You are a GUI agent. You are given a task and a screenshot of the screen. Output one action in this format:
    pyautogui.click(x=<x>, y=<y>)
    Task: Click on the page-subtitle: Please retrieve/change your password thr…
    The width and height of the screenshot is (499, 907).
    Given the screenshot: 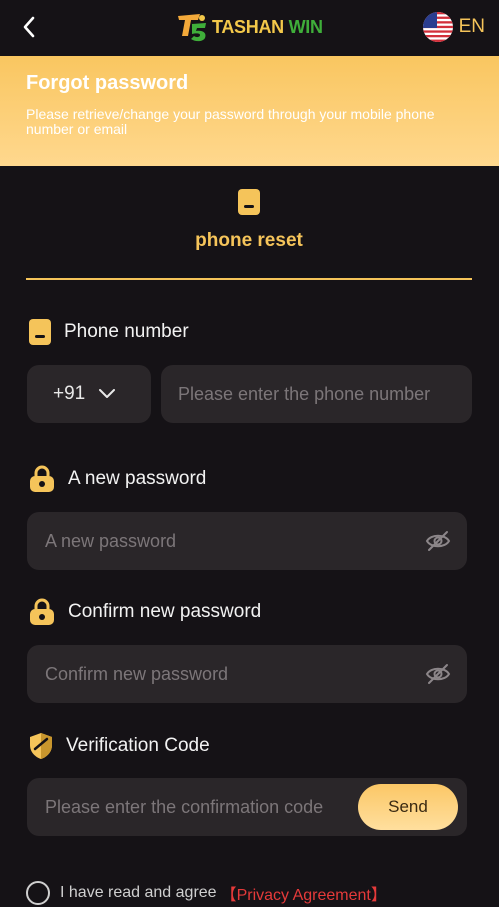 What is the action you would take?
    pyautogui.click(x=230, y=121)
    